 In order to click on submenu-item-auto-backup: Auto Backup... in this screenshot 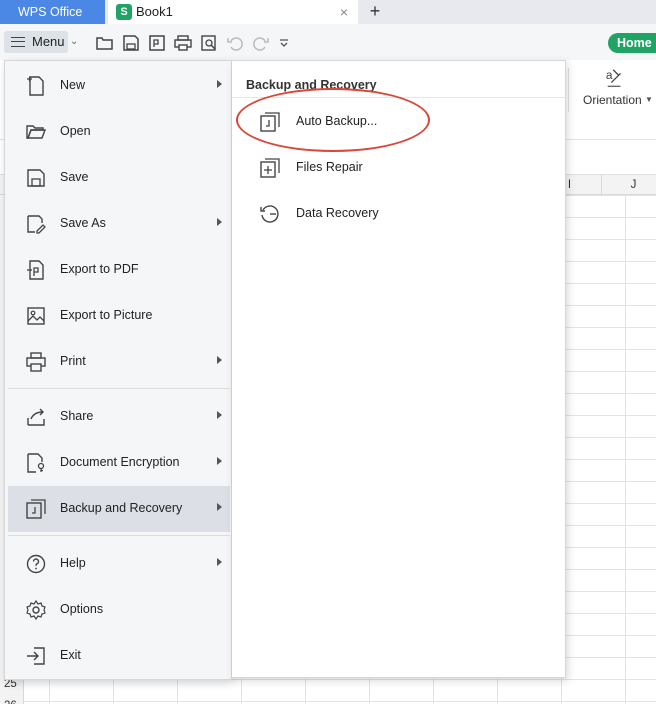, I will do `click(399, 122)`.